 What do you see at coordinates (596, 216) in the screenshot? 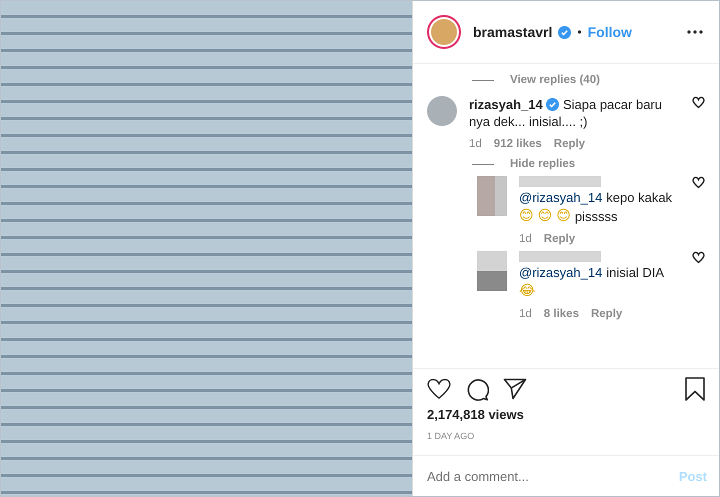
I see `reply-text: pisssss` at bounding box center [596, 216].